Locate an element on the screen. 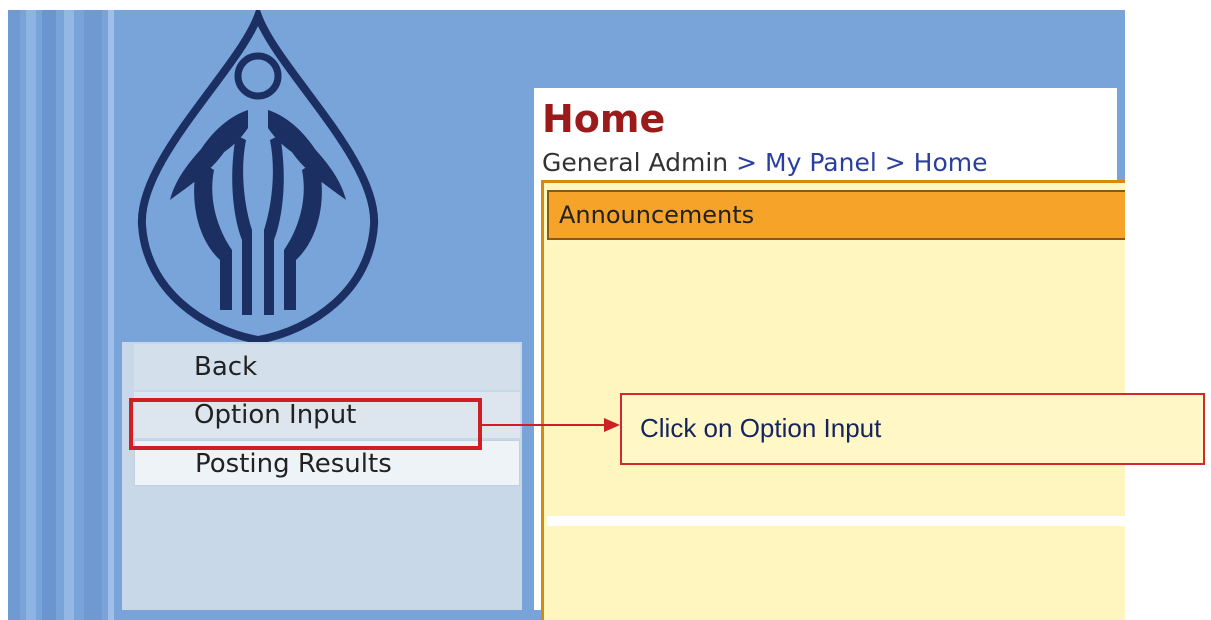 Image resolution: width=1211 pixels, height=620 pixels. page-title: Home is located at coordinates (604, 119).